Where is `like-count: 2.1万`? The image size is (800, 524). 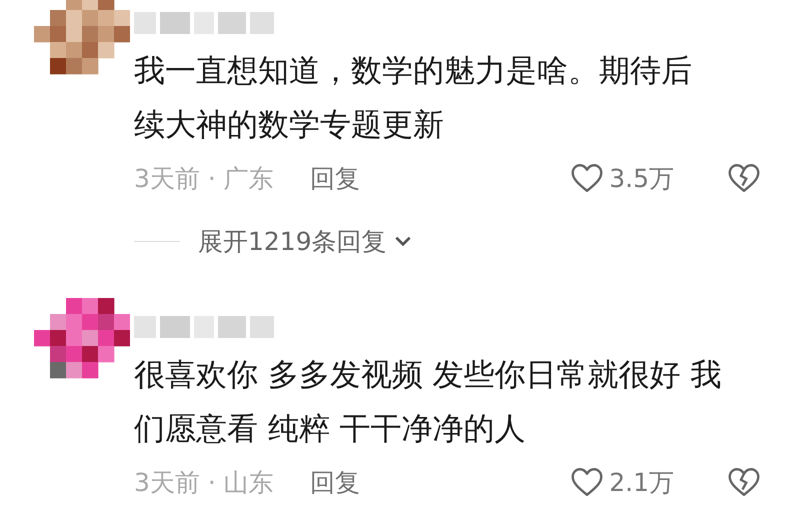 like-count: 2.1万 is located at coordinates (641, 482).